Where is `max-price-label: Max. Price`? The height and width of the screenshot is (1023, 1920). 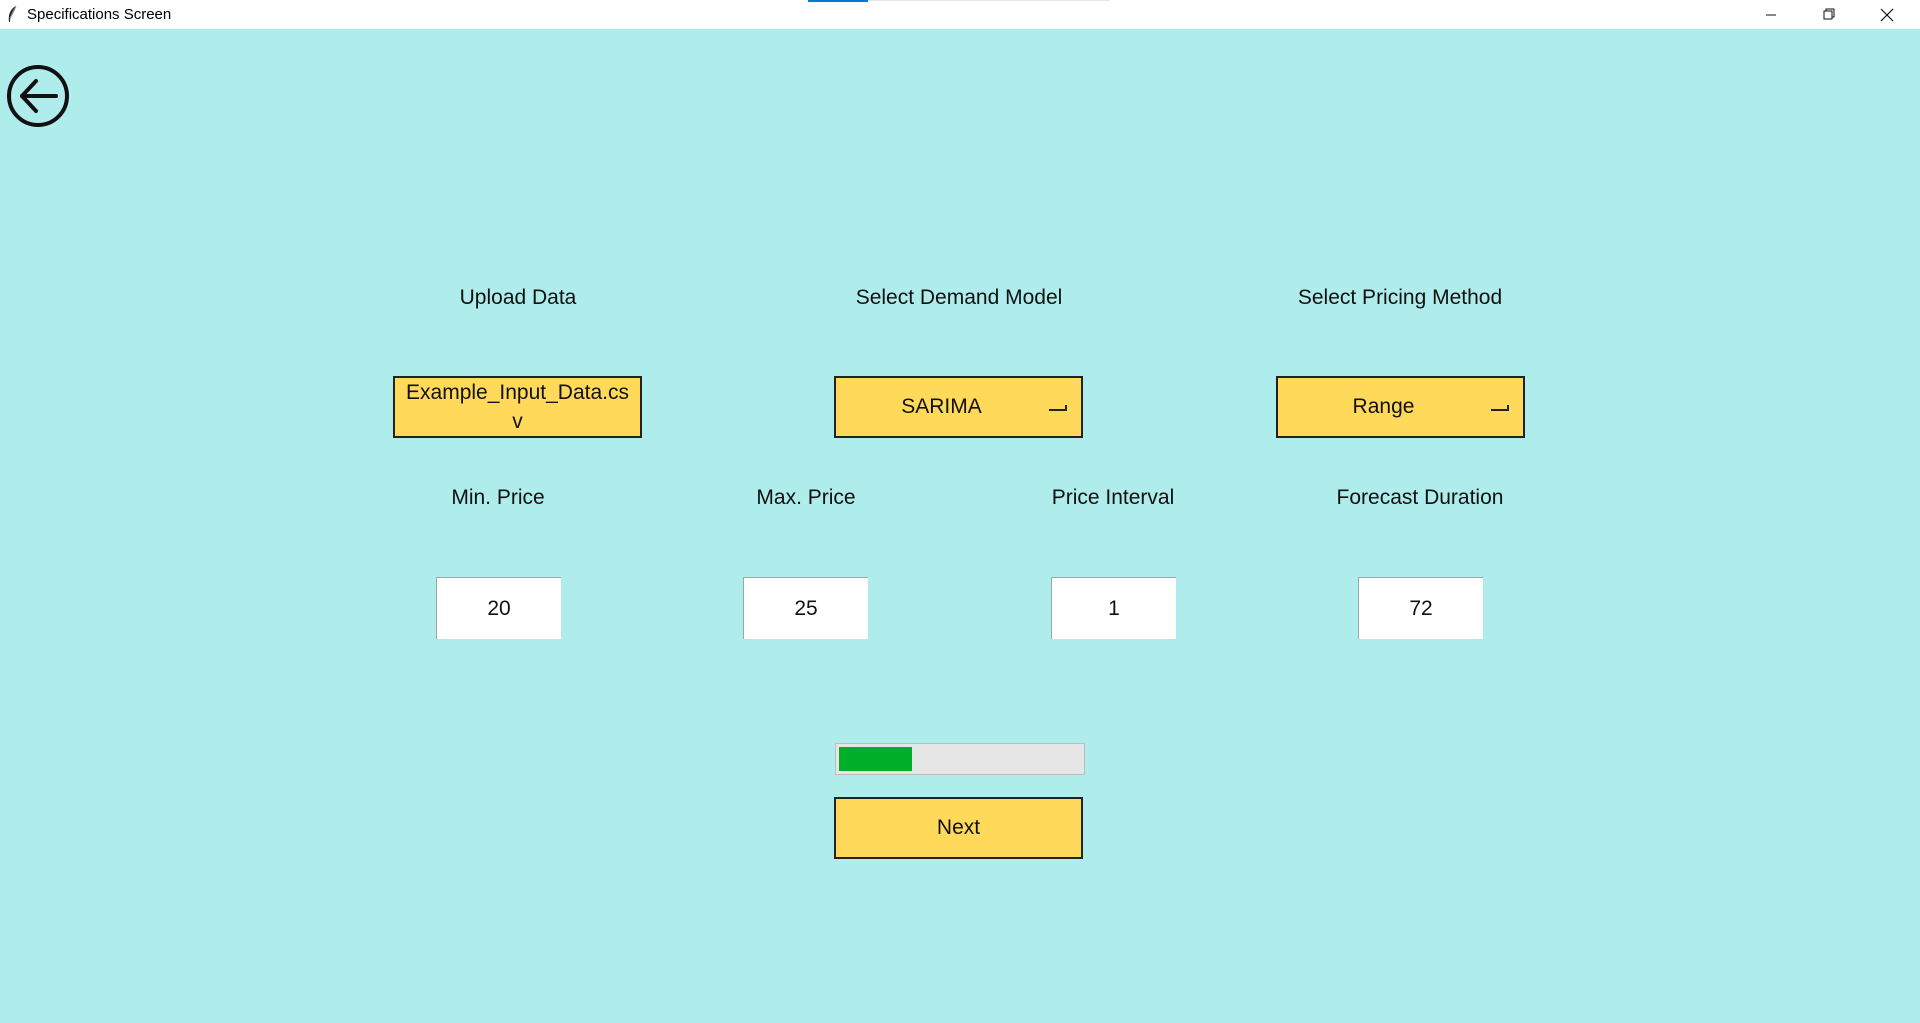 max-price-label: Max. Price is located at coordinates (806, 497).